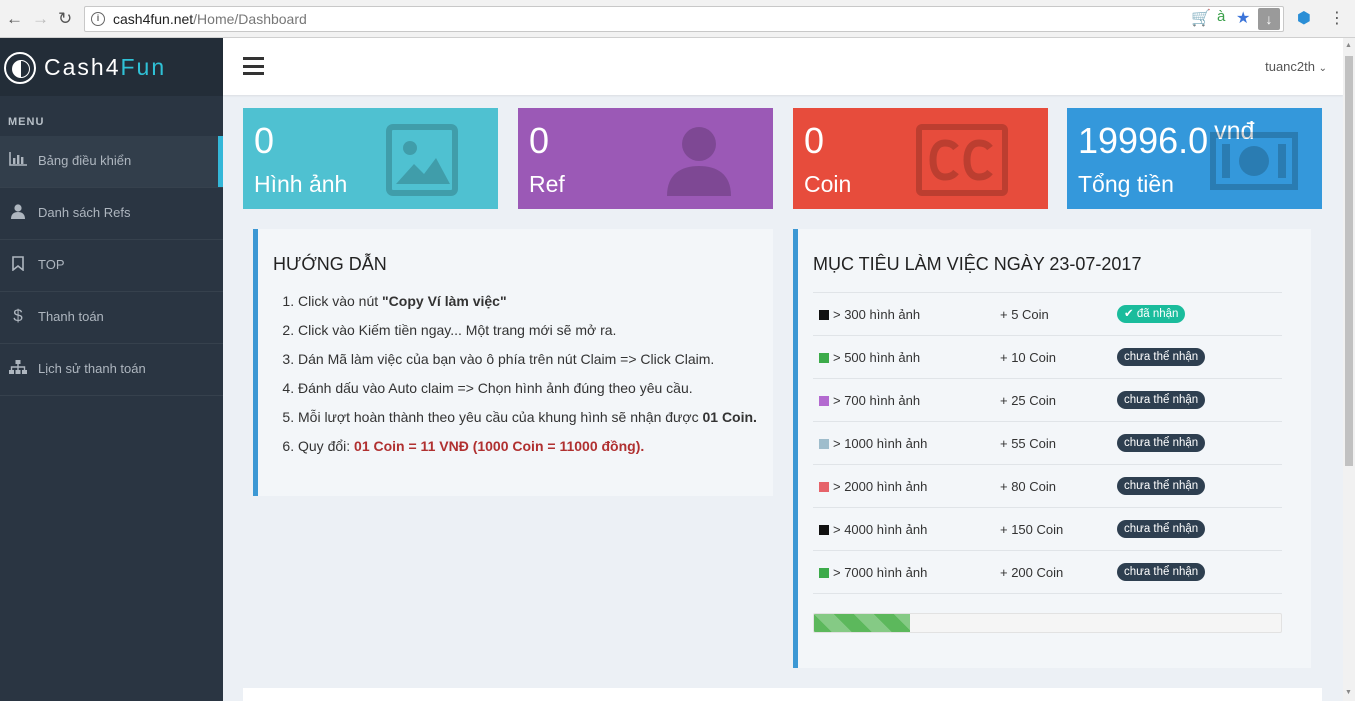  I want to click on stat-total: 19996.0 vnđ Tổng tiền, so click(1194, 158).